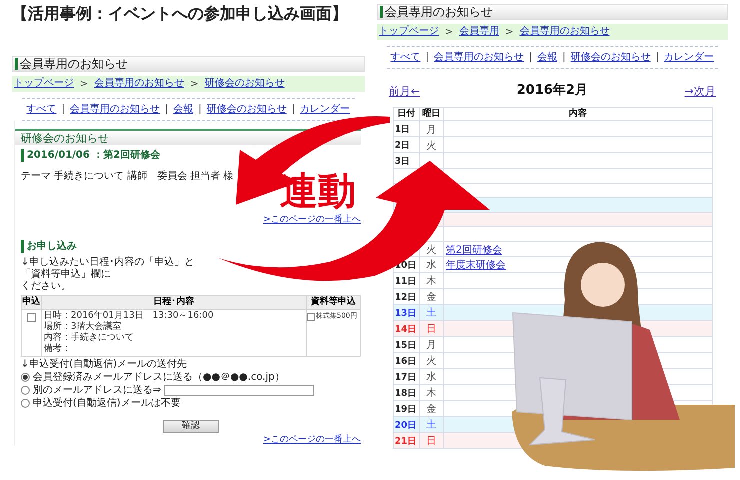 The height and width of the screenshot is (480, 740). I want to click on breadcrumb-link: 会員専用, so click(479, 32).